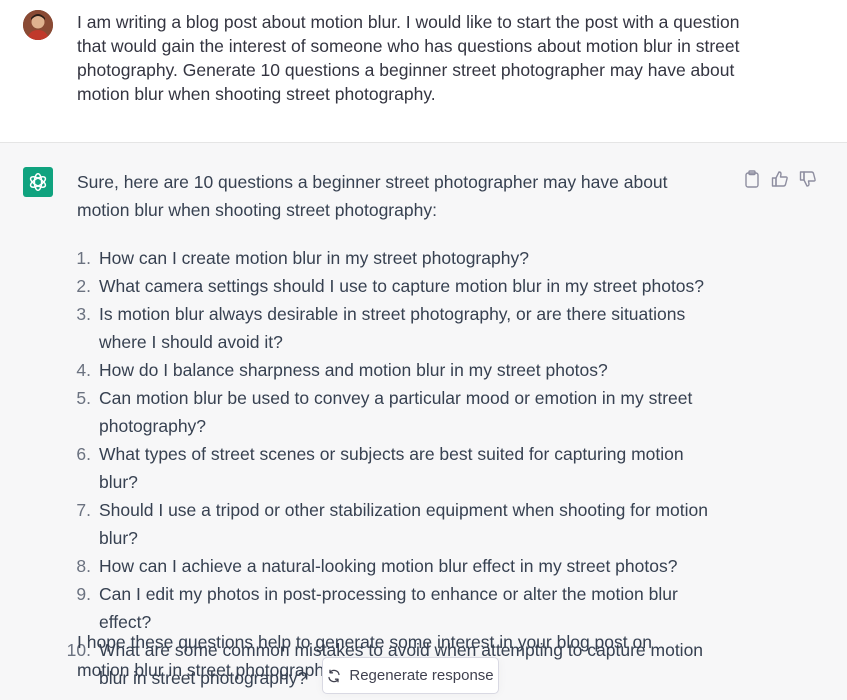 The image size is (847, 700). I want to click on list-number: 8., so click(83, 566).